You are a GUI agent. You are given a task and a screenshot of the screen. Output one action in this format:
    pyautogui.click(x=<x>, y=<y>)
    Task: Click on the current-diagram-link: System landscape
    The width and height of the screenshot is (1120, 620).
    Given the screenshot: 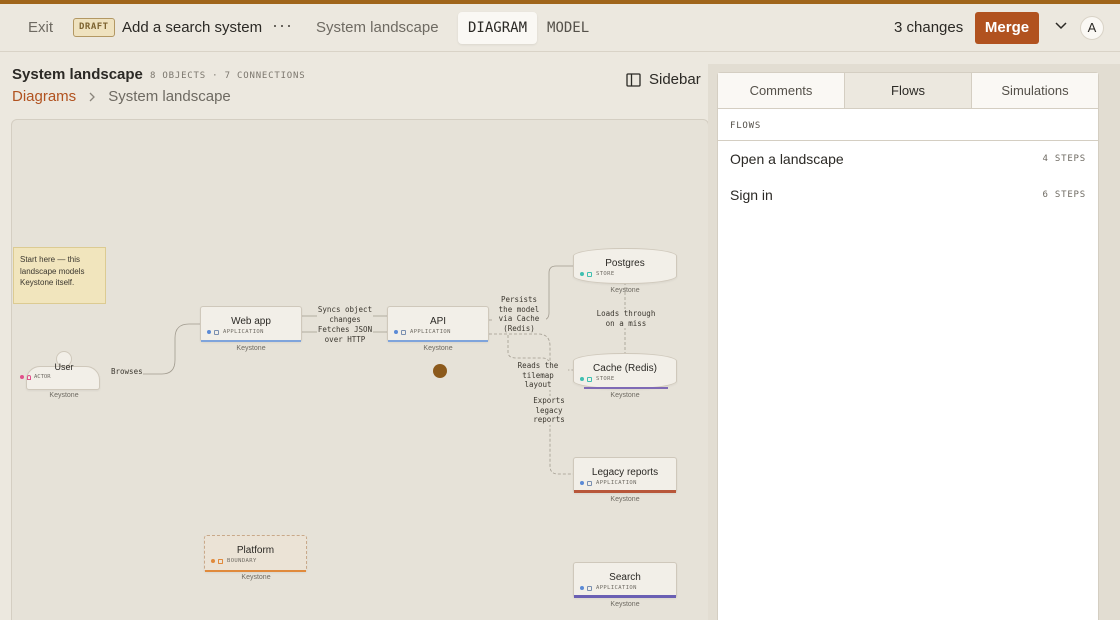 What is the action you would take?
    pyautogui.click(x=377, y=27)
    